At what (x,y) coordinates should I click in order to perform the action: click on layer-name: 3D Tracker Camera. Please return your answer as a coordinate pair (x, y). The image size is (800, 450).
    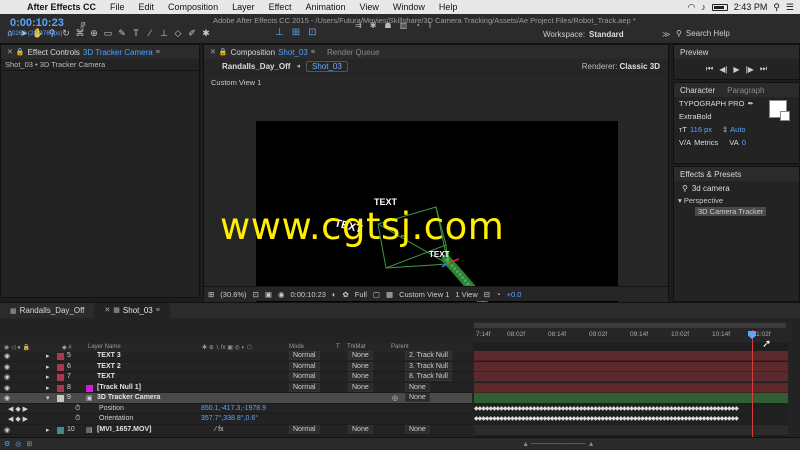
    Looking at the image, I should click on (128, 397).